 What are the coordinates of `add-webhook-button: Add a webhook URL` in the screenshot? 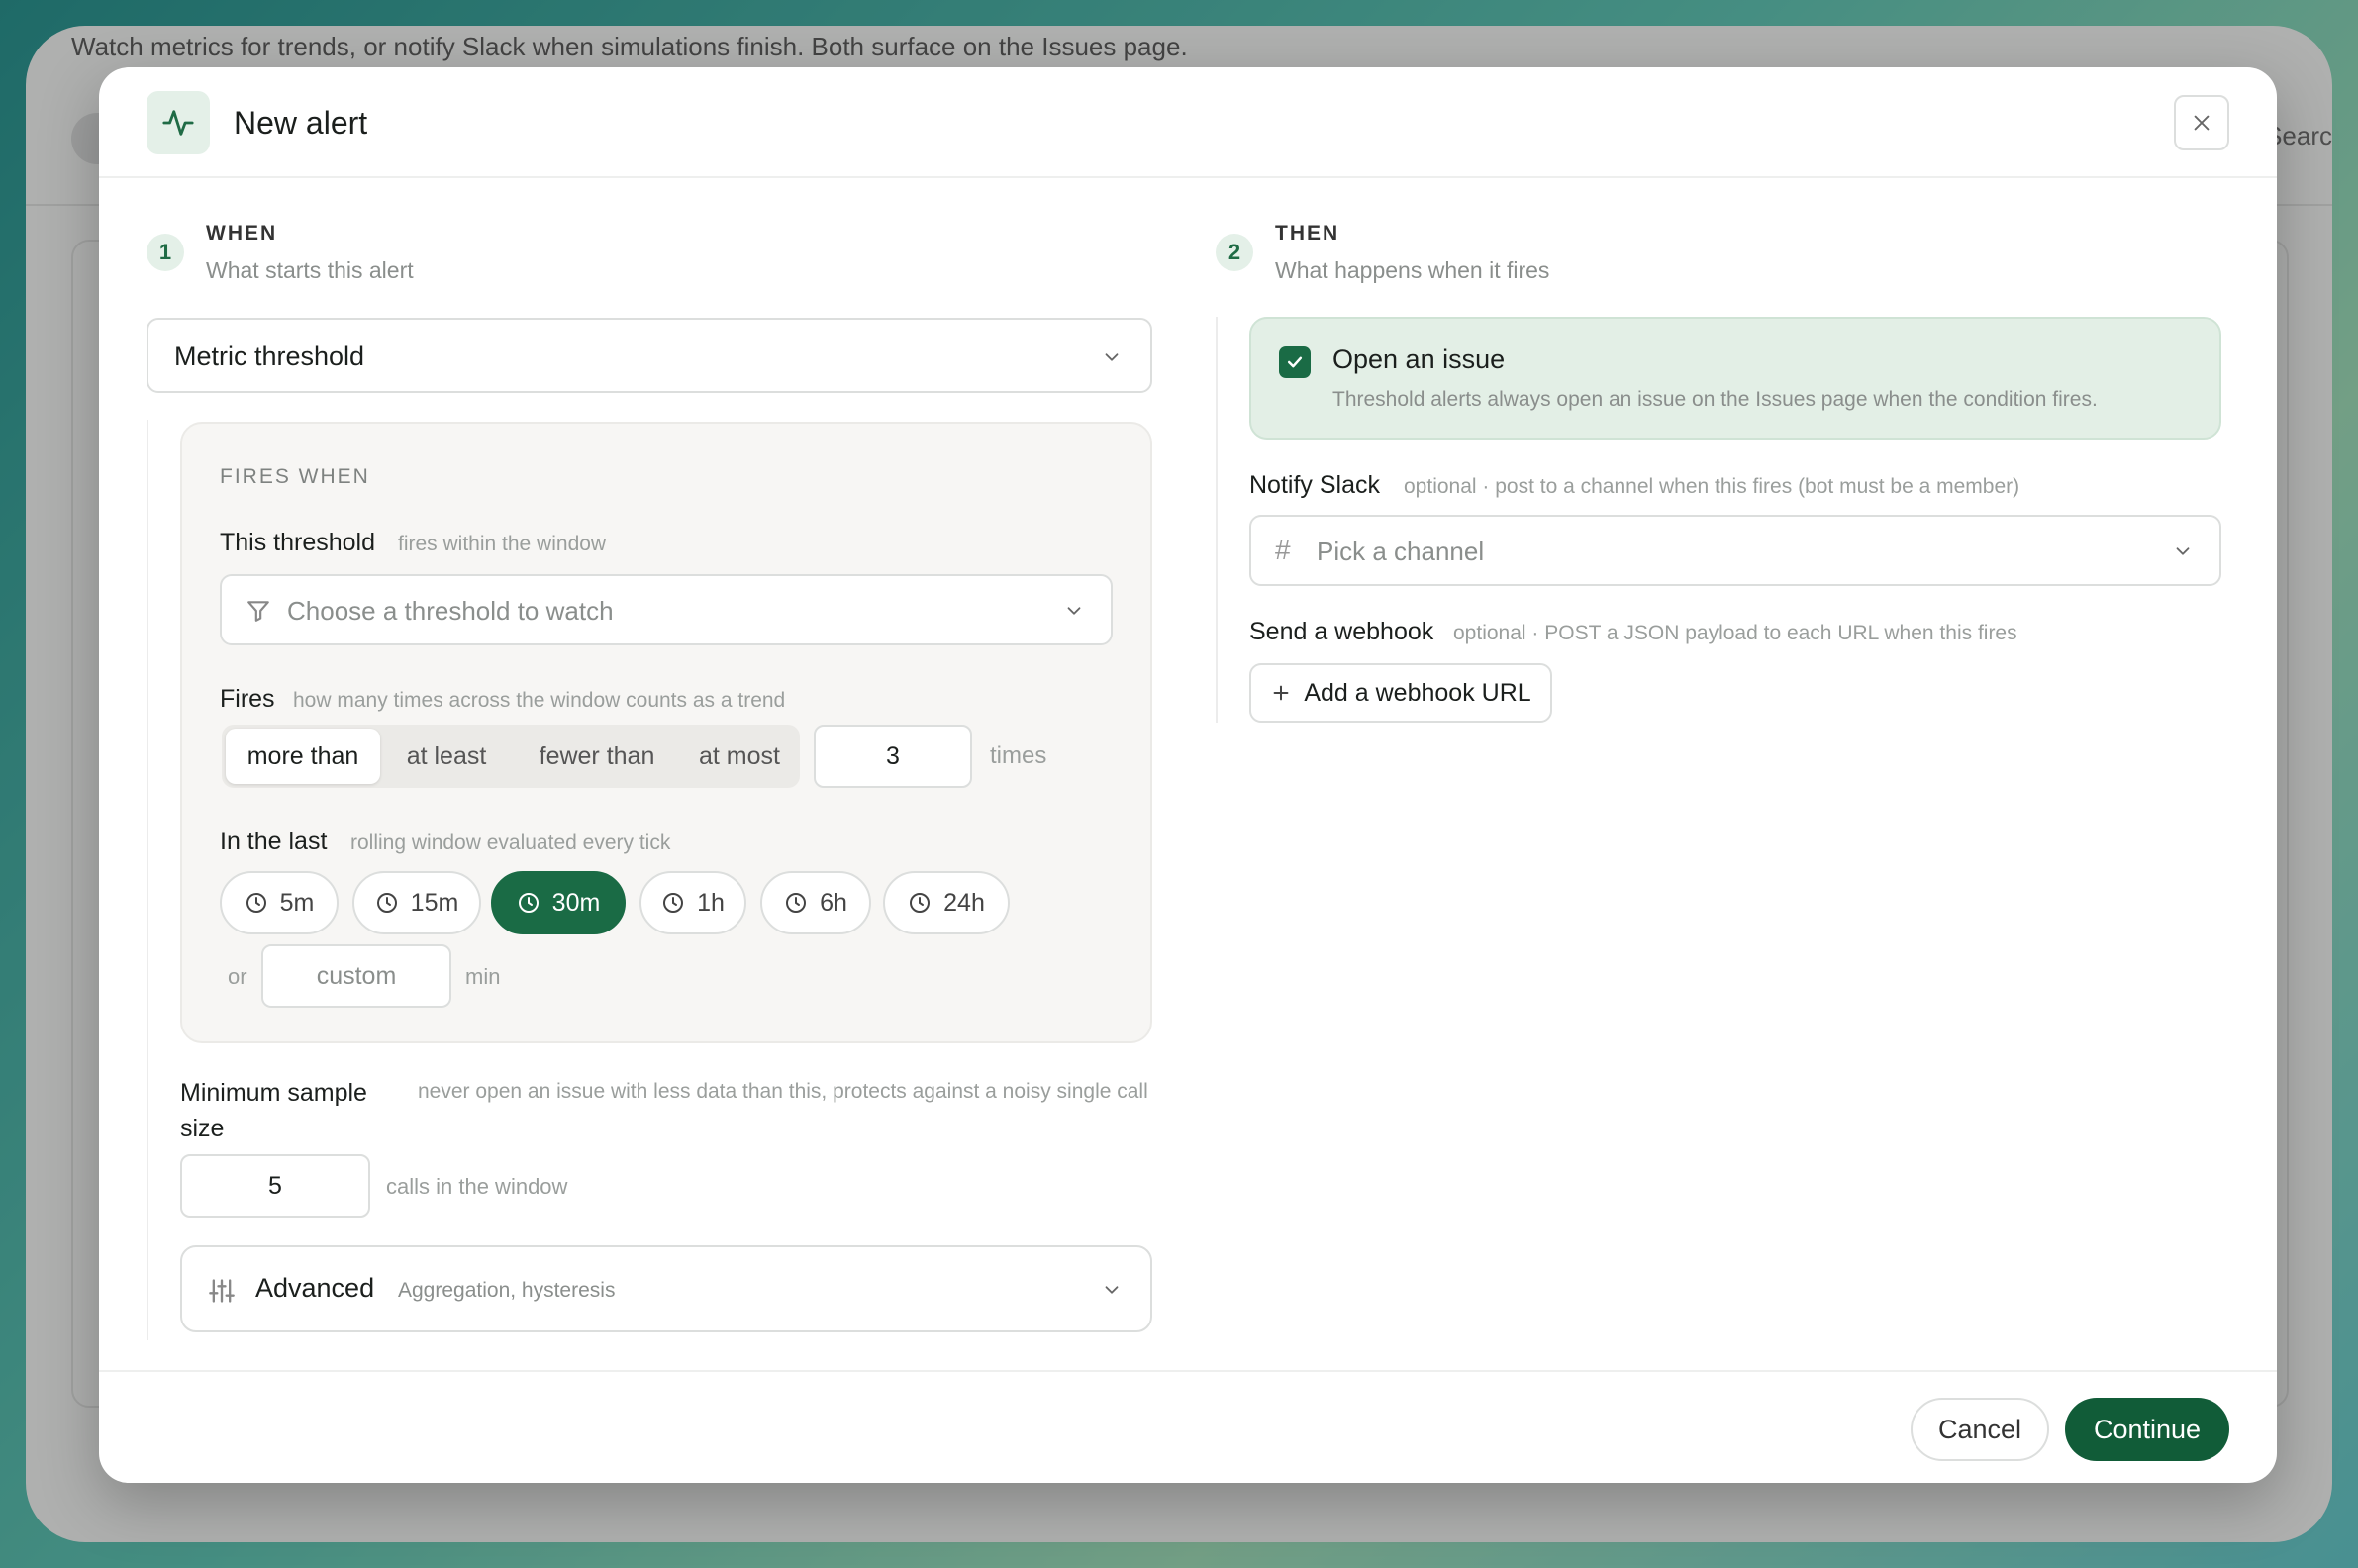 It's located at (1401, 693).